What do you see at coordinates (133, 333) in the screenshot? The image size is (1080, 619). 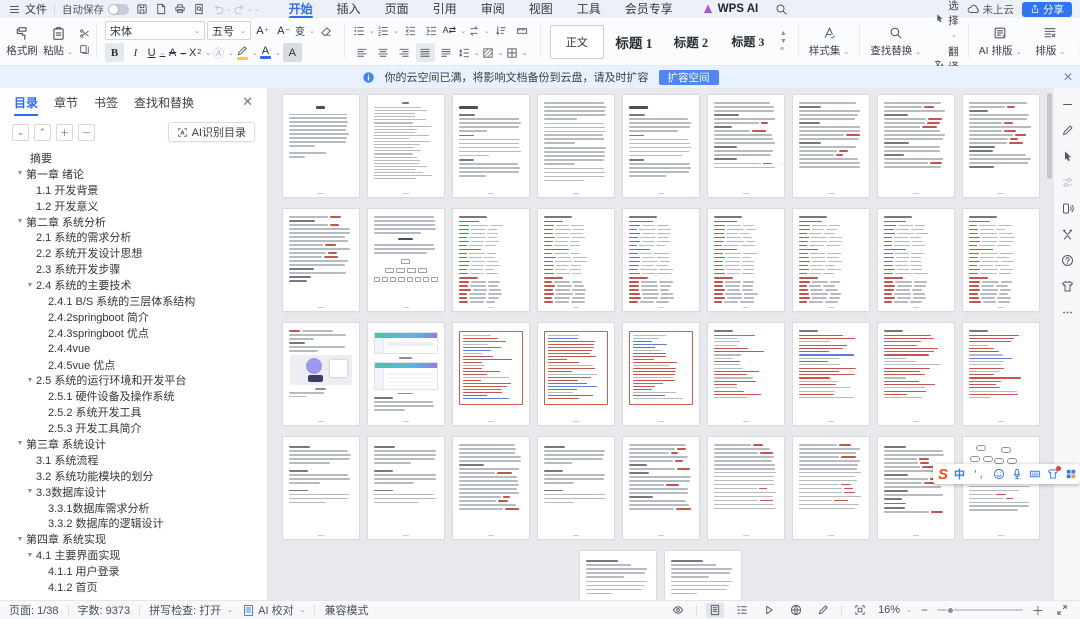 I see `toc-item: 2.4.3springboot 优点` at bounding box center [133, 333].